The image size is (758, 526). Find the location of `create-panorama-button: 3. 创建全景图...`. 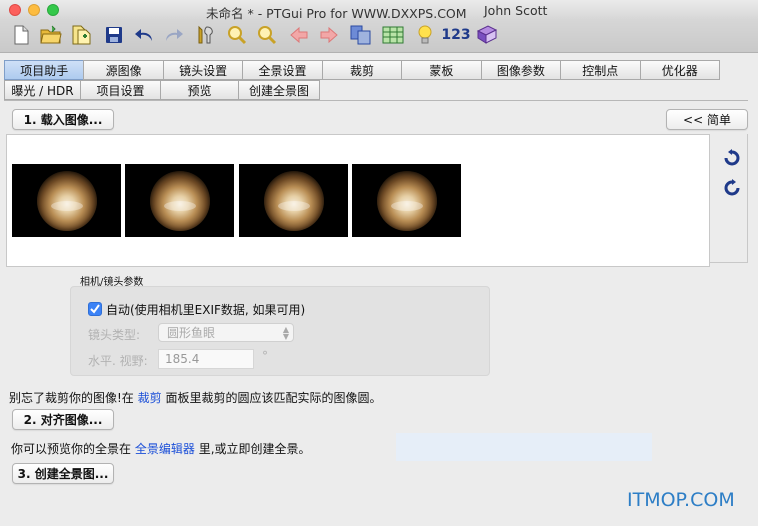

create-panorama-button: 3. 创建全景图... is located at coordinates (63, 473).